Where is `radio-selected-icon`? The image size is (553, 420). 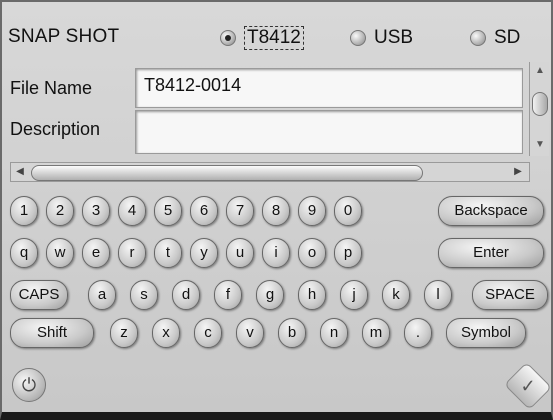 radio-selected-icon is located at coordinates (228, 38).